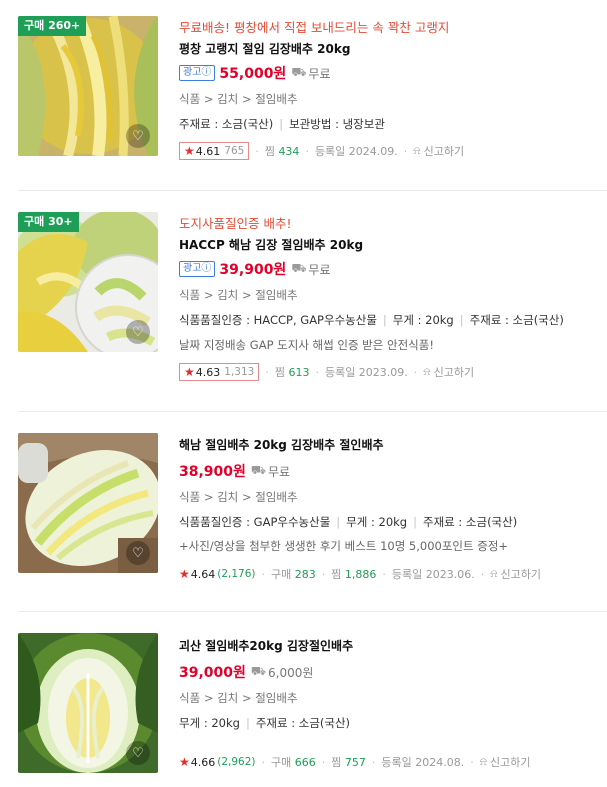  What do you see at coordinates (48, 222) in the screenshot?
I see `purchase-badge: 구매 30+` at bounding box center [48, 222].